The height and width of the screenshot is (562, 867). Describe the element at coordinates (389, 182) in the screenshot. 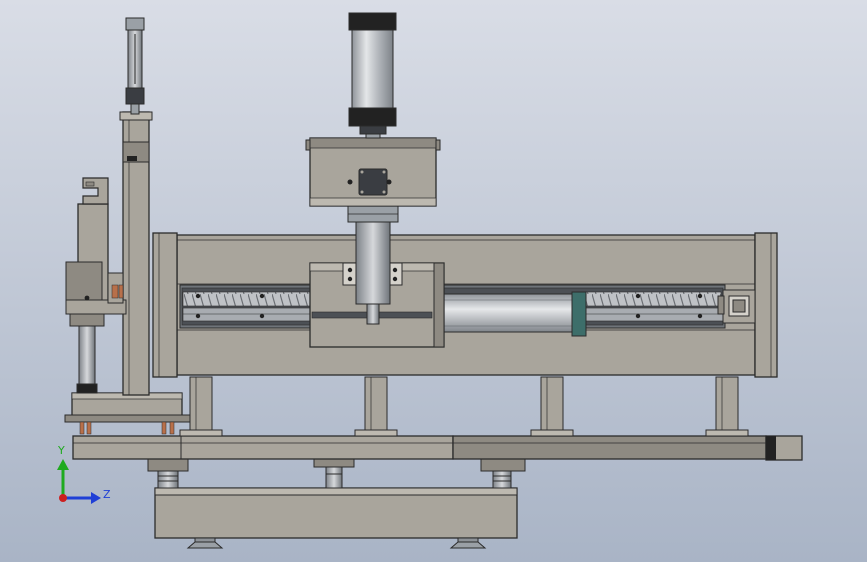

I see `gearbox-screw-right` at that location.